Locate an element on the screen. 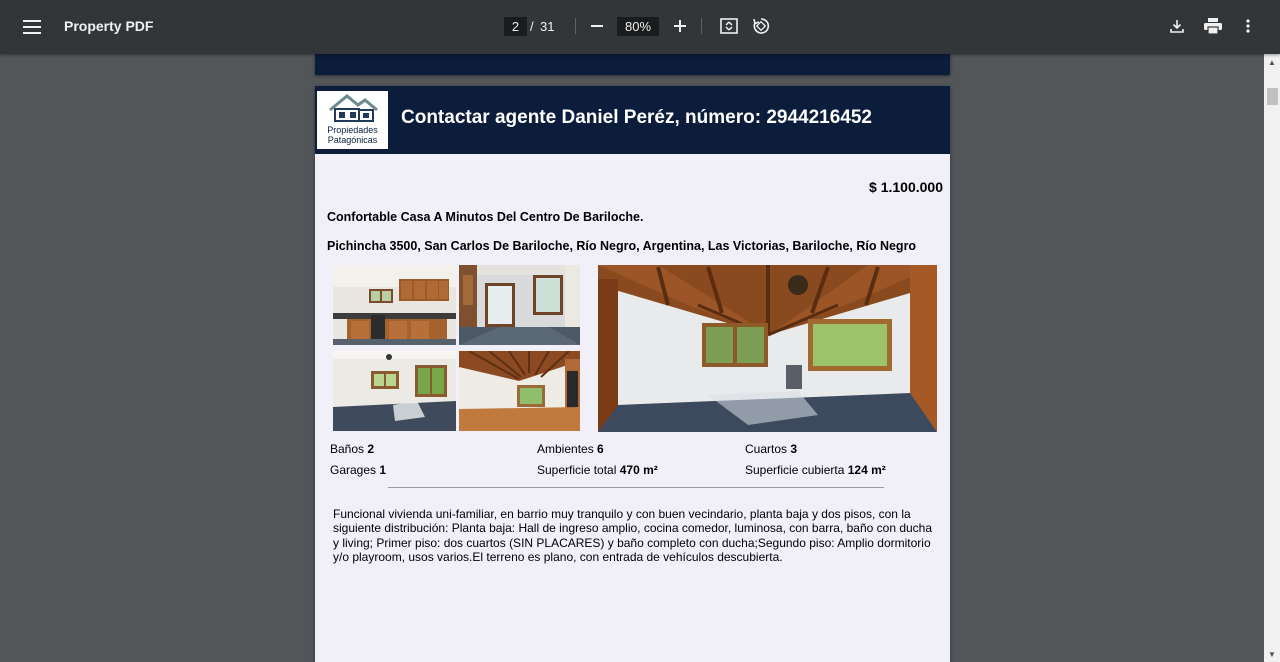 The height and width of the screenshot is (662, 1280). minus-icon is located at coordinates (597, 26).